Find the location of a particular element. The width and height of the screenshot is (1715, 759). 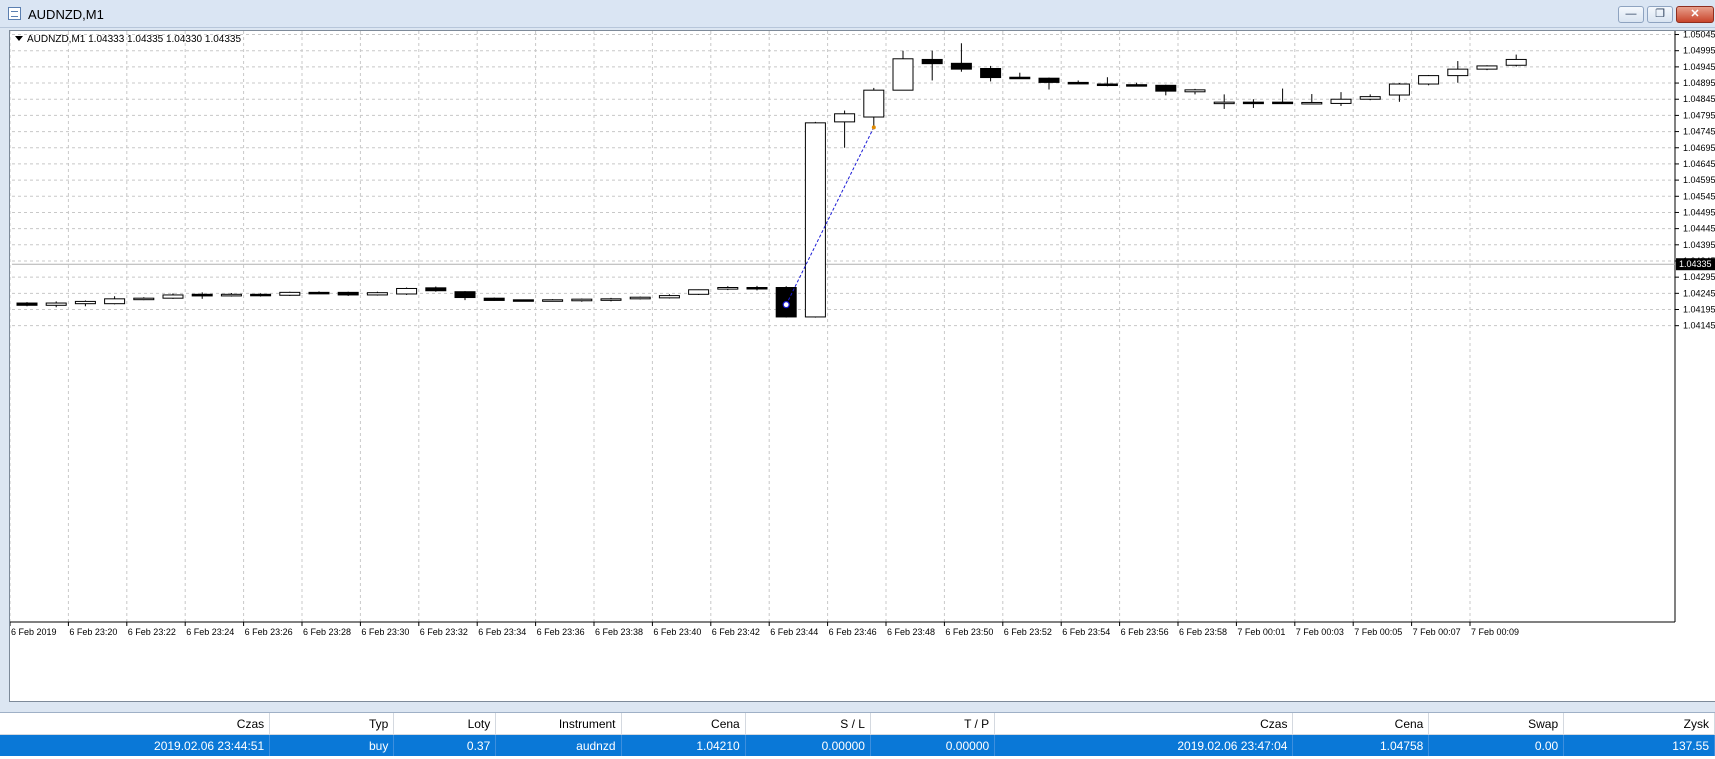

y-tick-label: 1.04445 is located at coordinates (1699, 229).